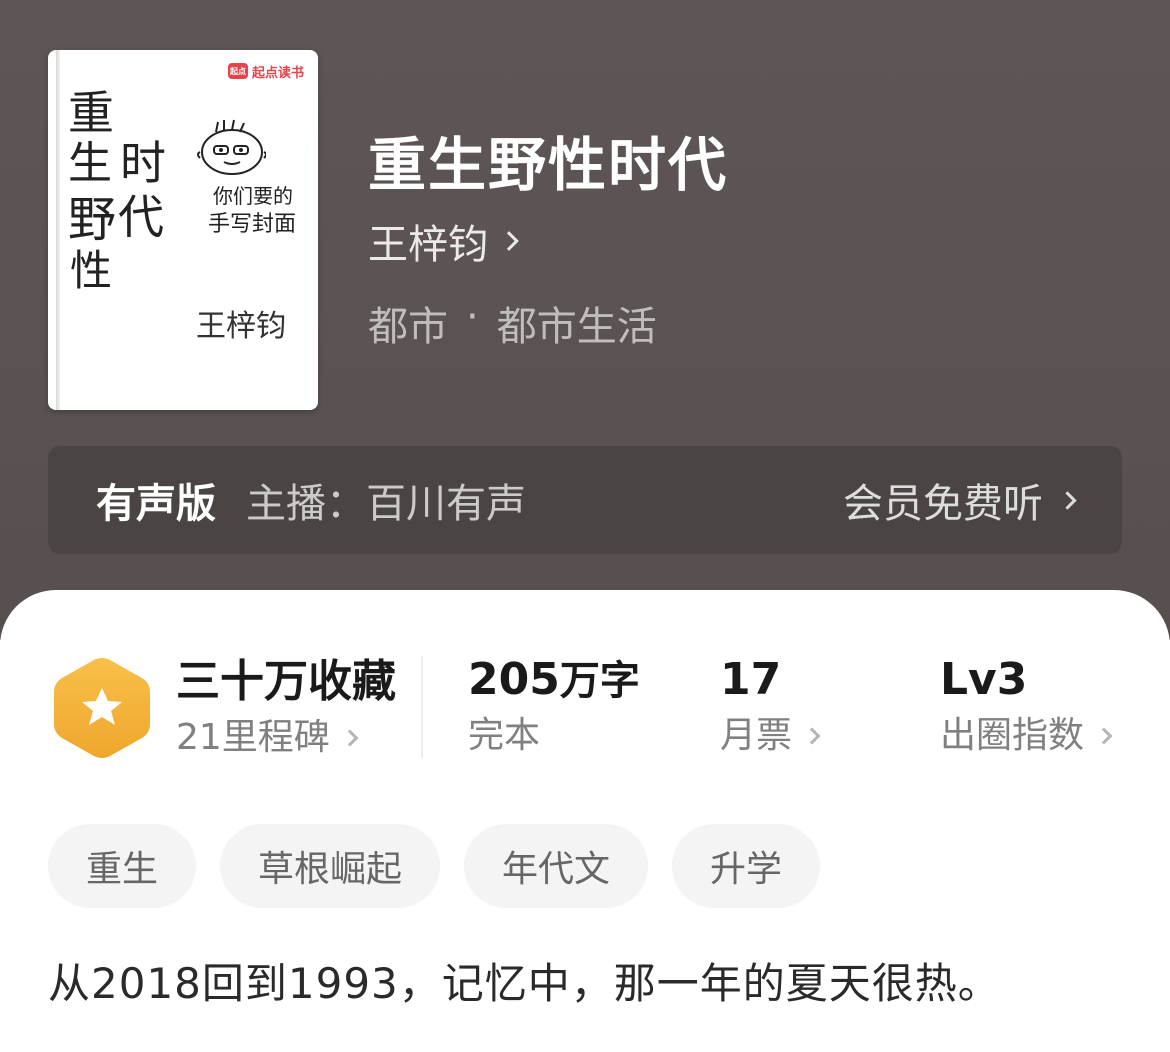 The image size is (1170, 1052). Describe the element at coordinates (237, 71) in the screenshot. I see `brand-logo-icon: 起点` at that location.